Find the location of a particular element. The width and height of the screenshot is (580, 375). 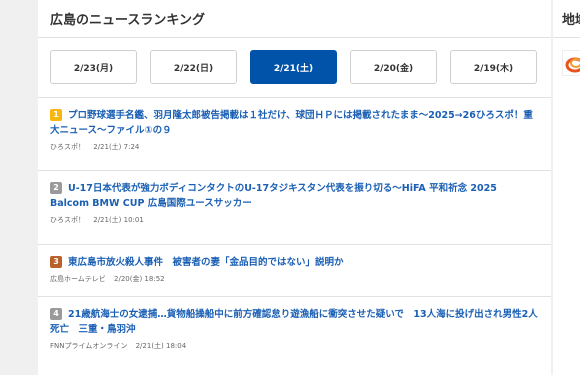

station-logo is located at coordinates (571, 63).